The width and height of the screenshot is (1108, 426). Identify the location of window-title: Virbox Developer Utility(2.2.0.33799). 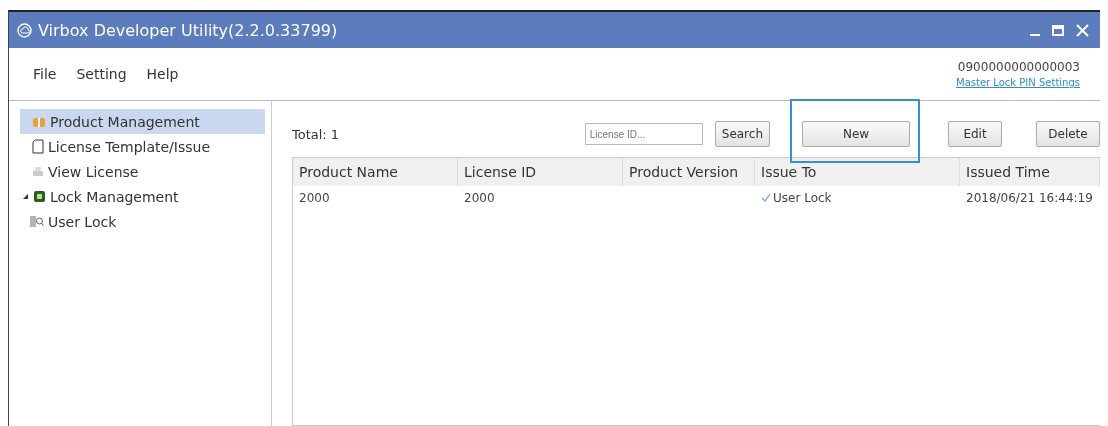
(188, 30).